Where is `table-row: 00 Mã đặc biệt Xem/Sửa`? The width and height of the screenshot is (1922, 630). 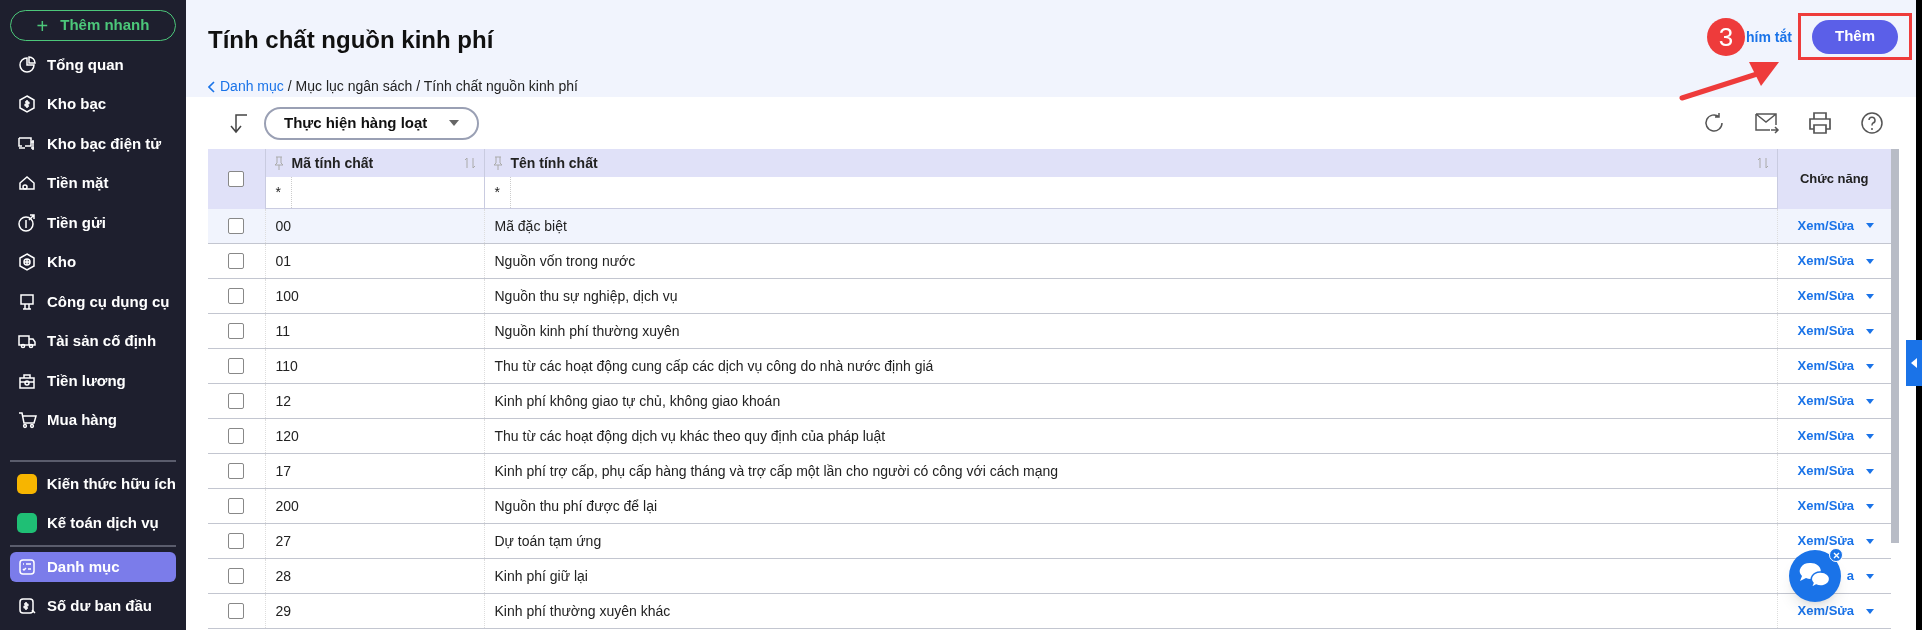
table-row: 00 Mã đặc biệt Xem/Sửa is located at coordinates (1049, 226).